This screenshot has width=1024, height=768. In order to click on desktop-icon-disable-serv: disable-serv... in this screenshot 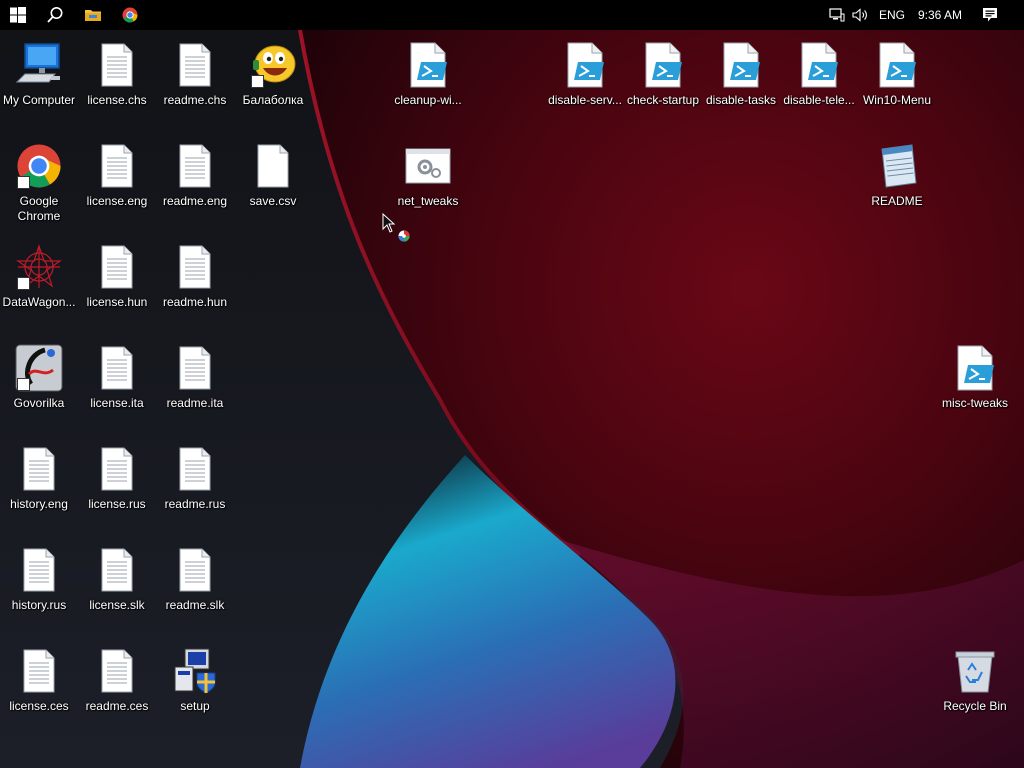, I will do `click(585, 80)`.